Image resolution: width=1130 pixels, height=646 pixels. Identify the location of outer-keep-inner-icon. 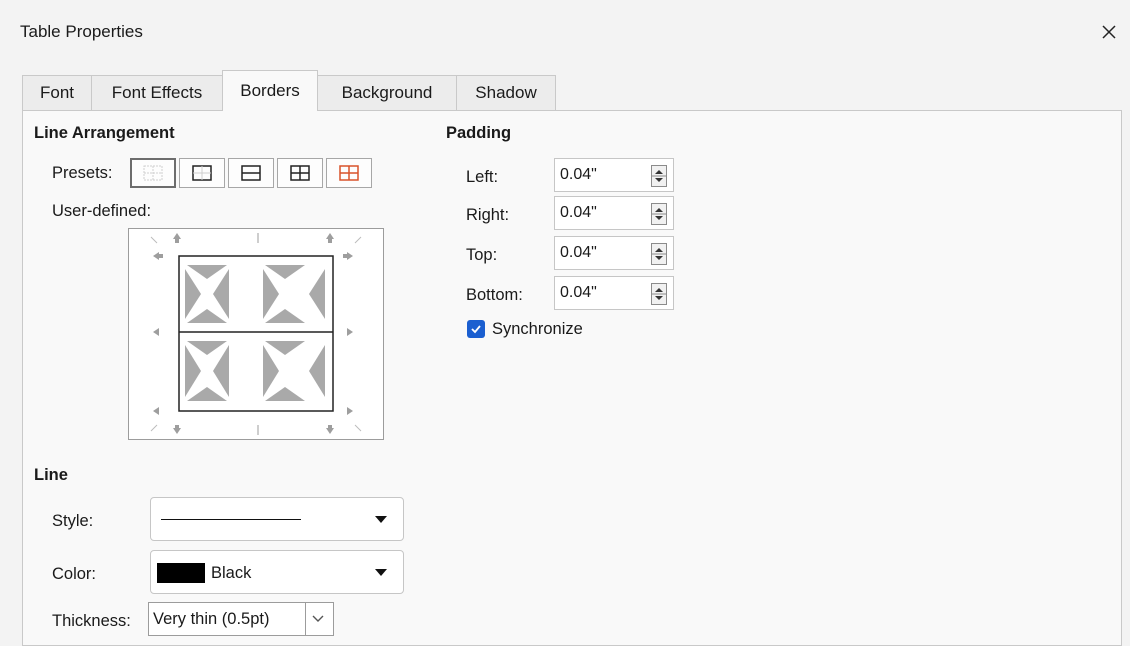
(349, 173).